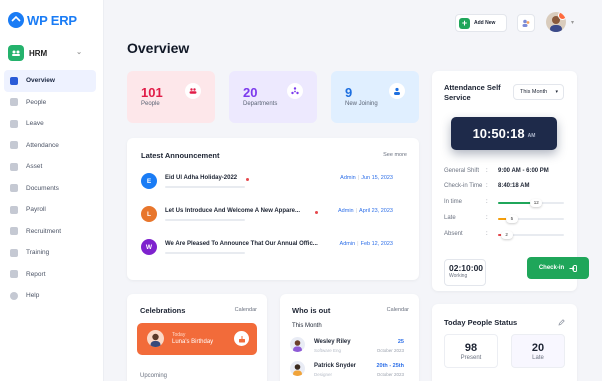  Describe the element at coordinates (531, 219) in the screenshot. I see `progress-track: 5` at that location.